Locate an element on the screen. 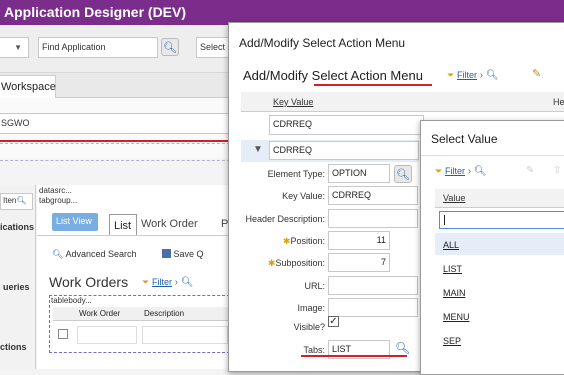  select-value-divider is located at coordinates (492, 155).